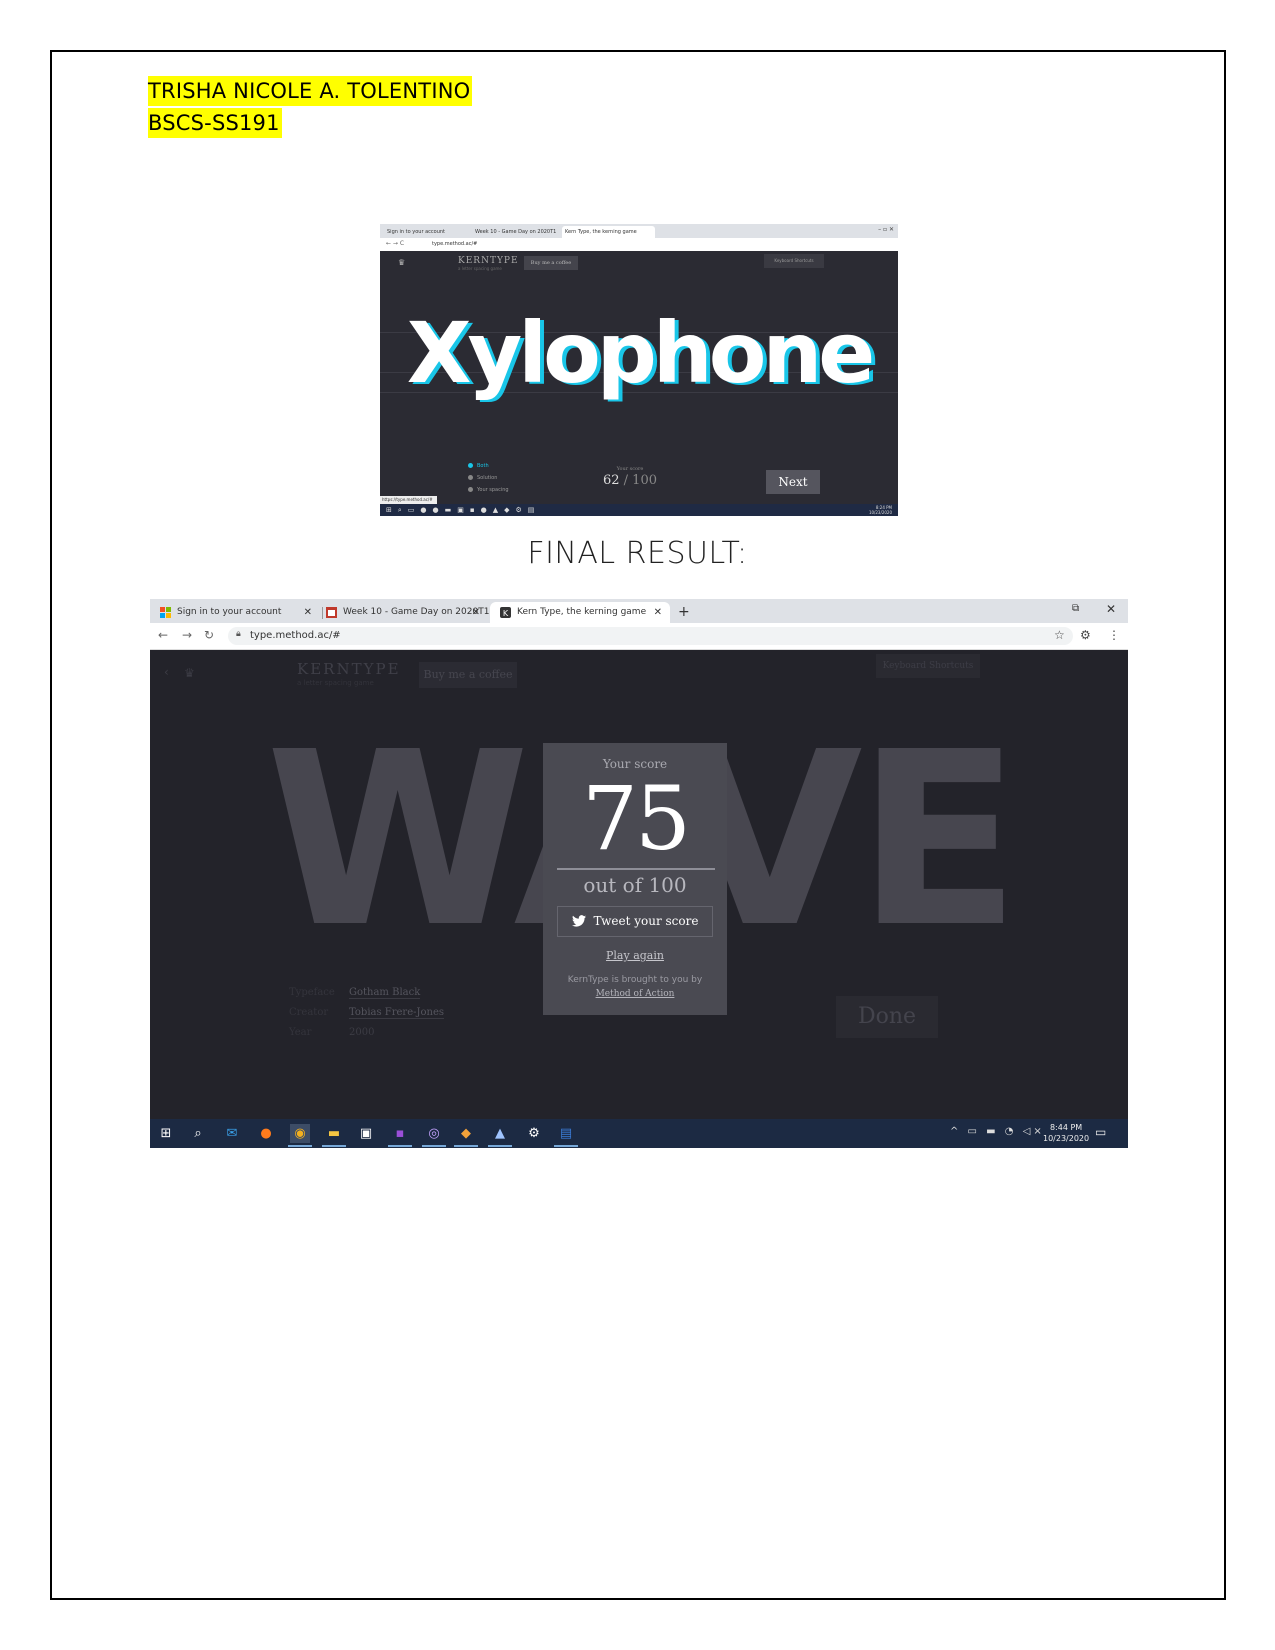  Describe the element at coordinates (635, 955) in the screenshot. I see `play-again-link: Play again` at that location.